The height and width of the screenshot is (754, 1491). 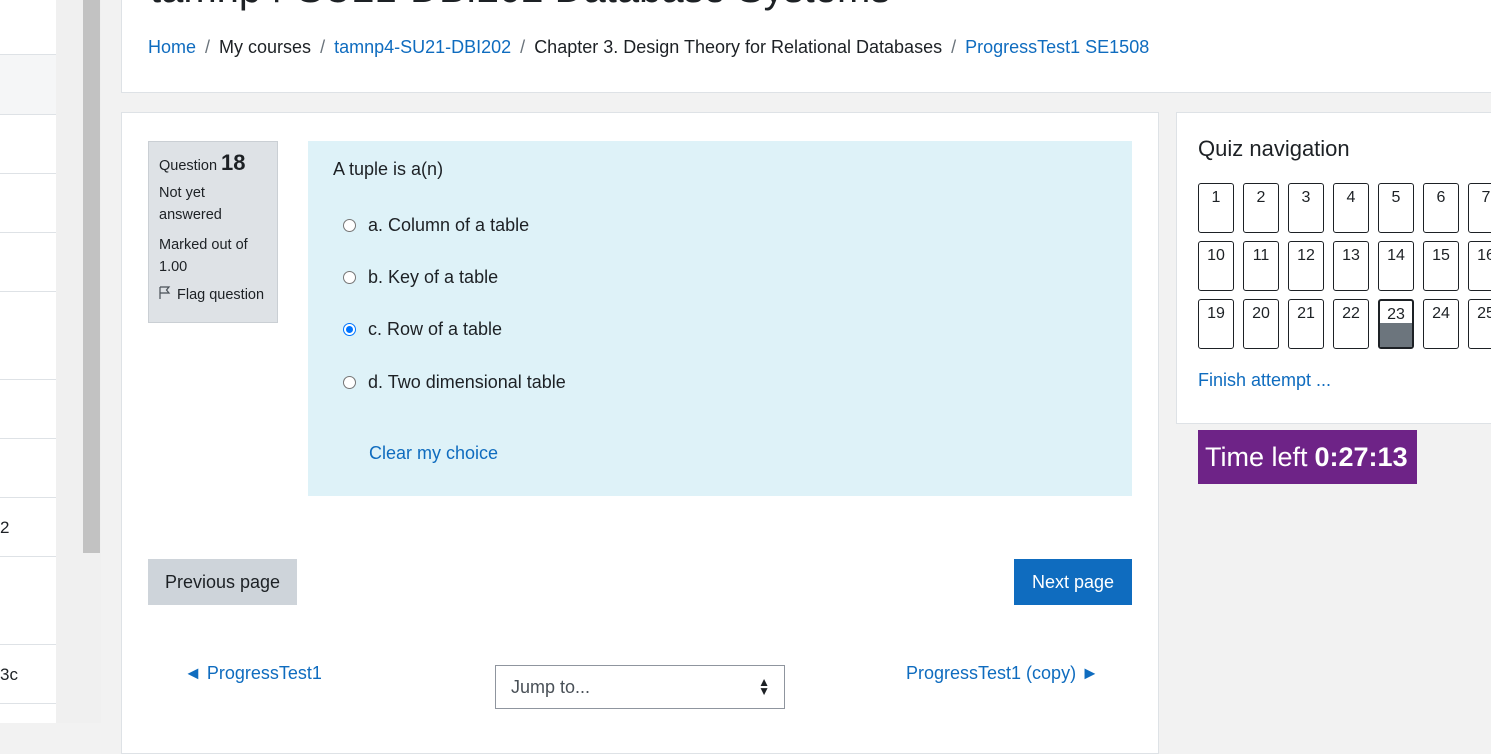 What do you see at coordinates (190, 204) in the screenshot?
I see `question-state: Not yet answered` at bounding box center [190, 204].